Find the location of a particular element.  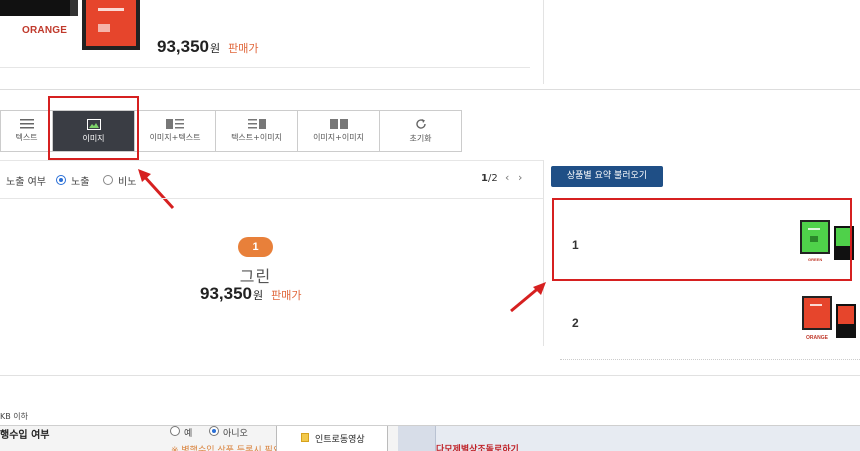

preview-price: 93,350 원 판매가 is located at coordinates (251, 294).